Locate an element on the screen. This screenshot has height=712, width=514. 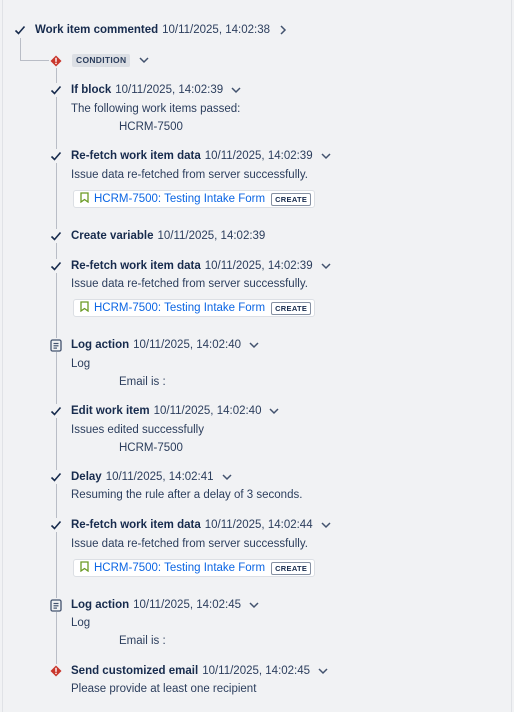
step-row: Log action 10/11/2025, 14:02:45 is located at coordinates (166, 605).